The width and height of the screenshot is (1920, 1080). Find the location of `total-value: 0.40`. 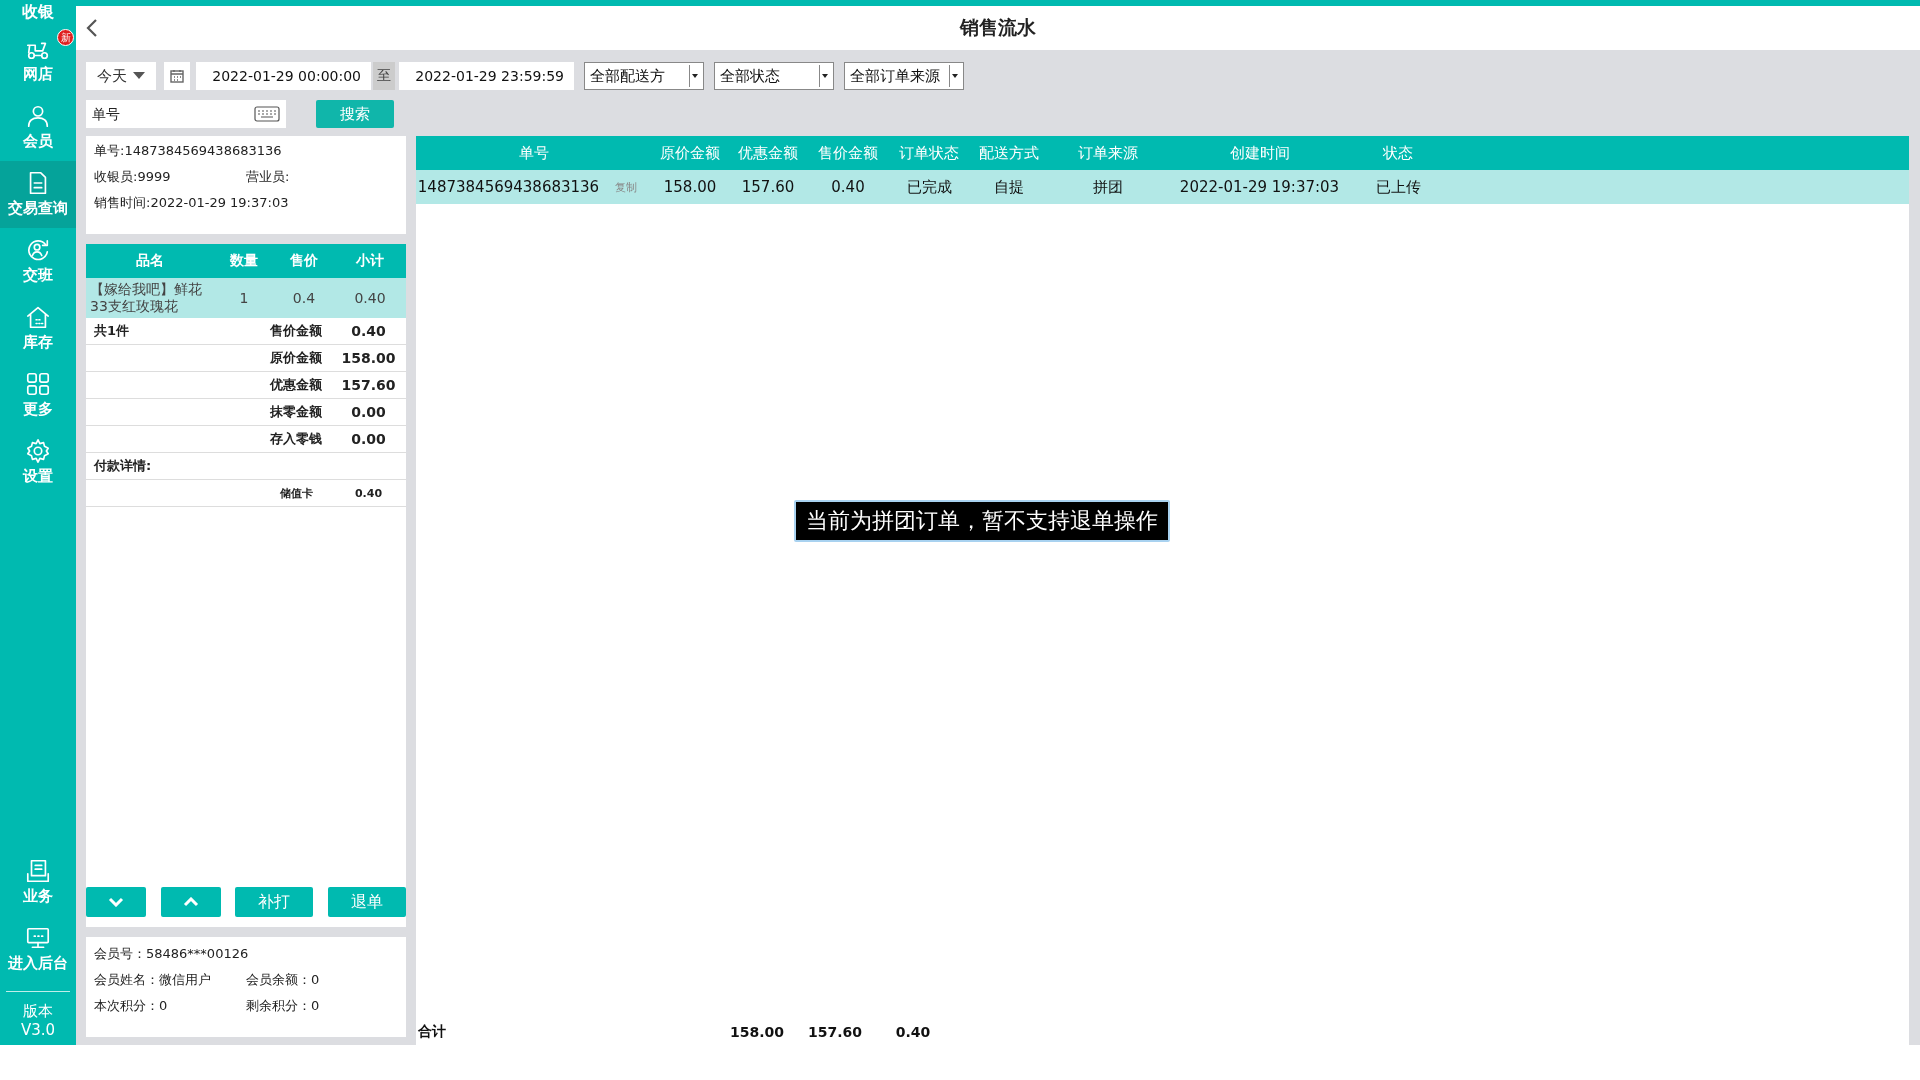

total-value: 0.40 is located at coordinates (913, 1032).